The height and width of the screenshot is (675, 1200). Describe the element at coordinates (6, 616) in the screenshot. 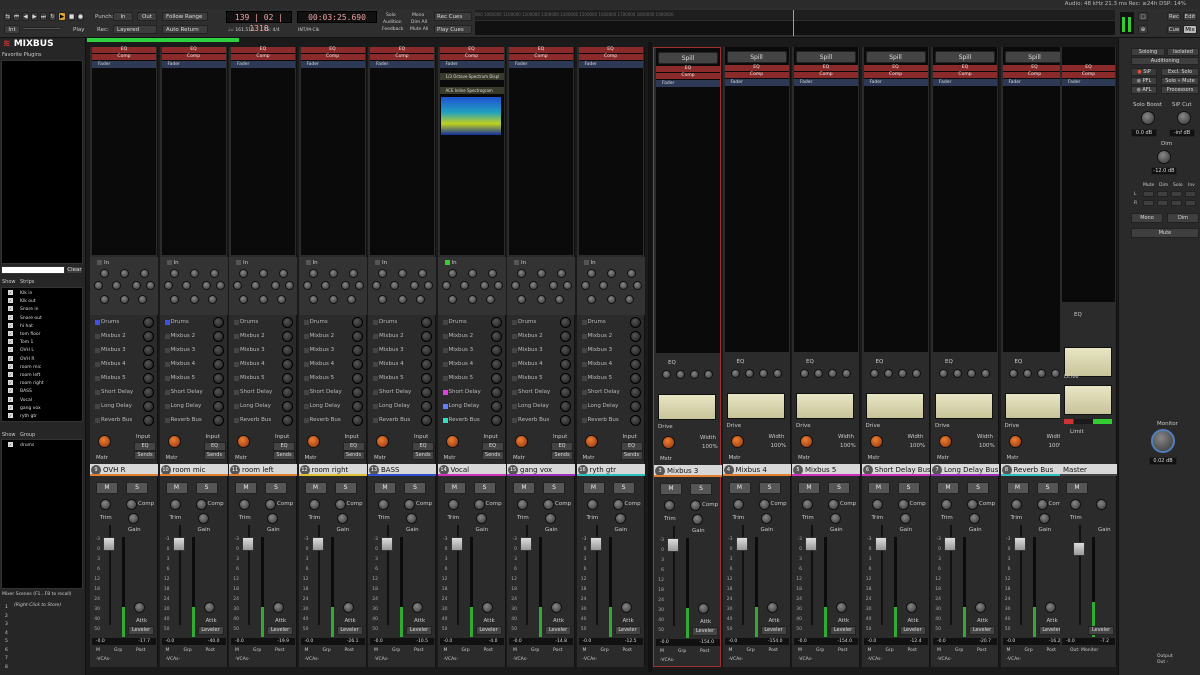

I see `scene-number: 2` at that location.